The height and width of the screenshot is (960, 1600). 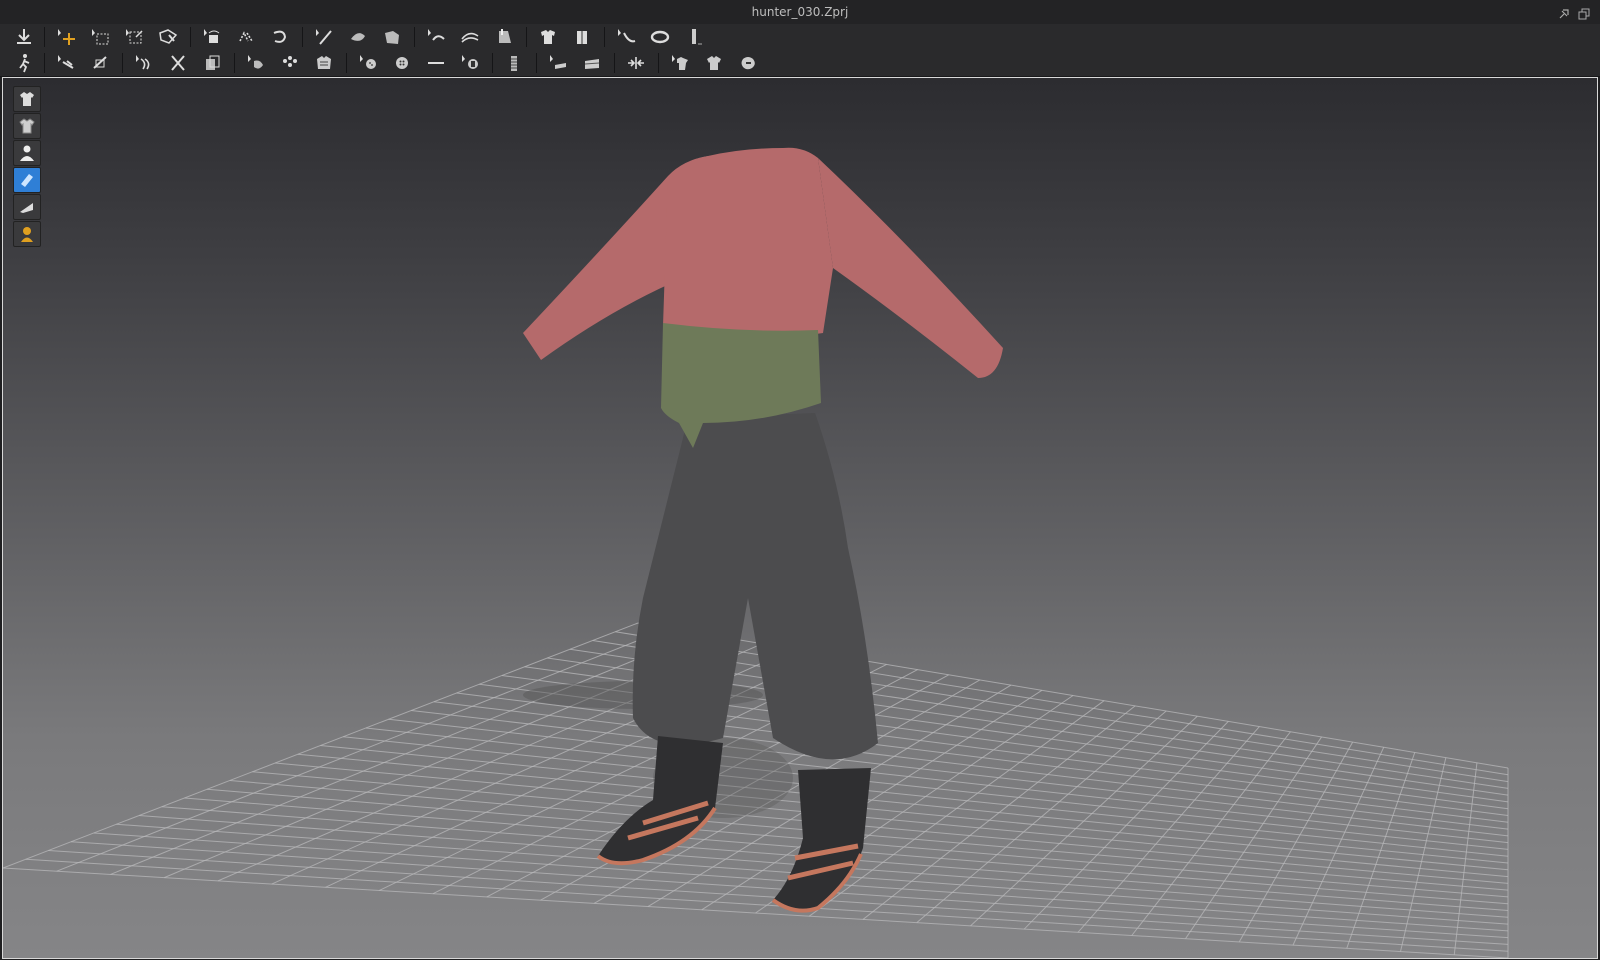 I want to click on avatar-walk-icon, so click(x=24, y=63).